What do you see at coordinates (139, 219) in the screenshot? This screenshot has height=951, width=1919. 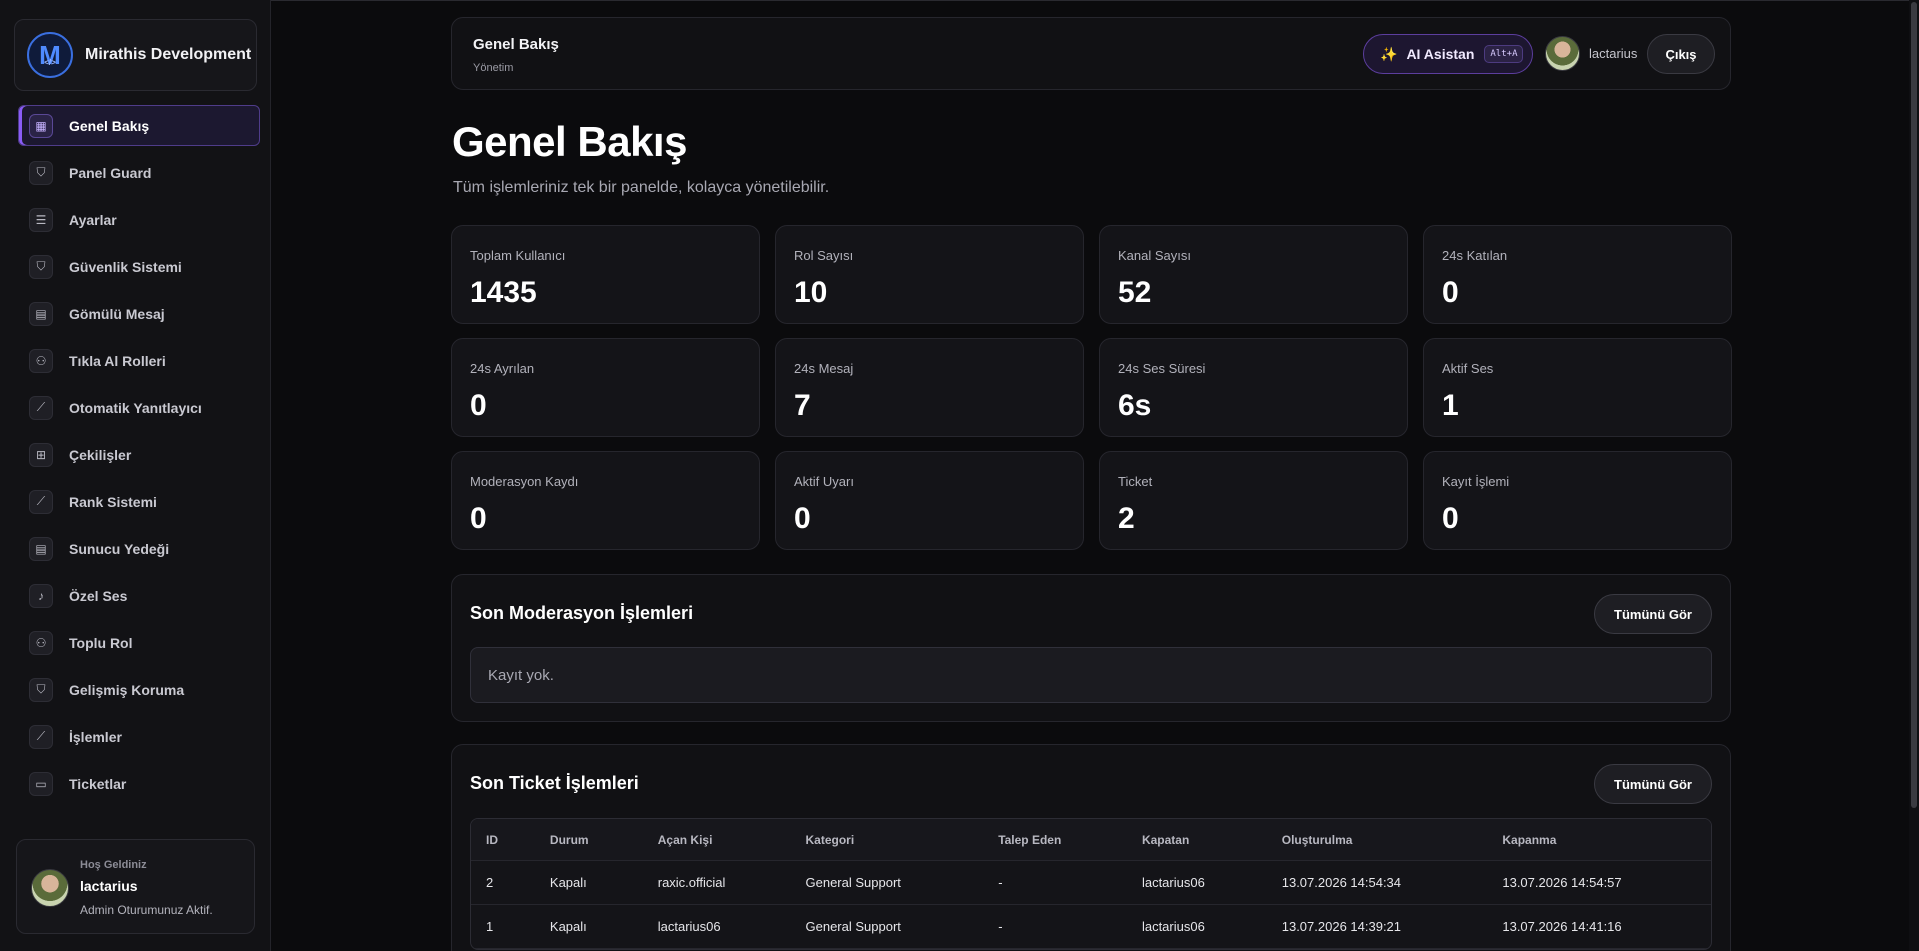 I see `sidebar-item-2: ☰ Ayarlar` at bounding box center [139, 219].